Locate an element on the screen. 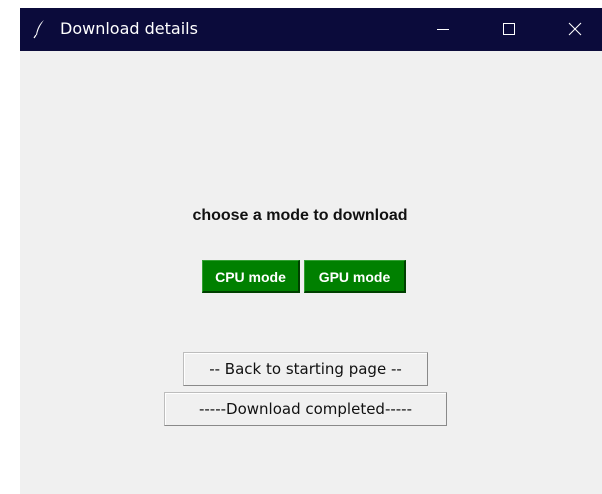 The image size is (602, 494). minimize-icon is located at coordinates (443, 29).